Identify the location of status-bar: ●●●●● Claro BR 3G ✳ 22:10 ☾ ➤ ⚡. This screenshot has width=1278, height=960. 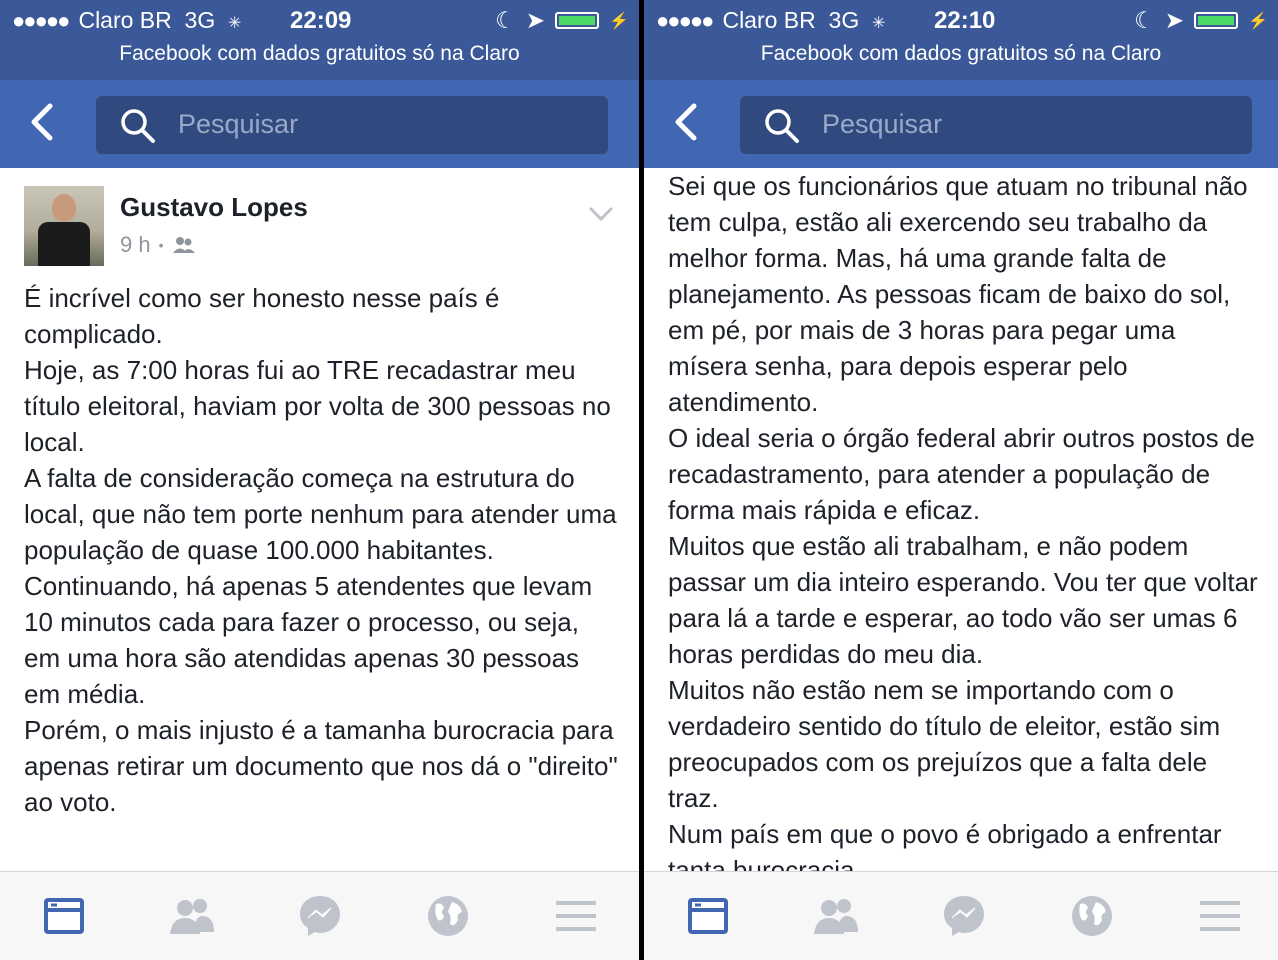
(961, 20).